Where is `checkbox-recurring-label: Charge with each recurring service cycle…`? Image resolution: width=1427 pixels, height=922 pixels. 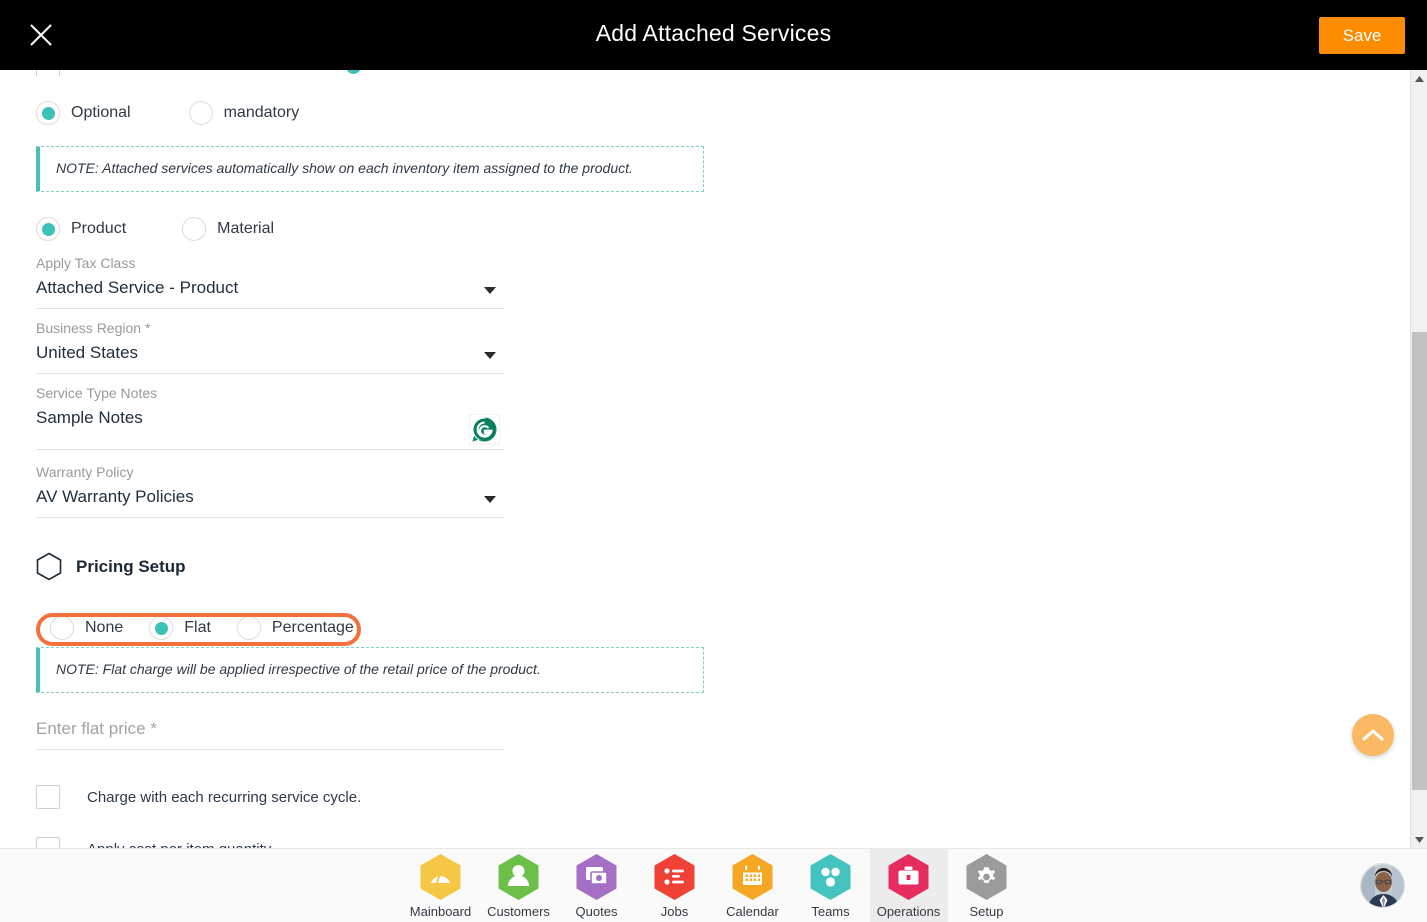
checkbox-recurring-label: Charge with each recurring service cycle… is located at coordinates (224, 797).